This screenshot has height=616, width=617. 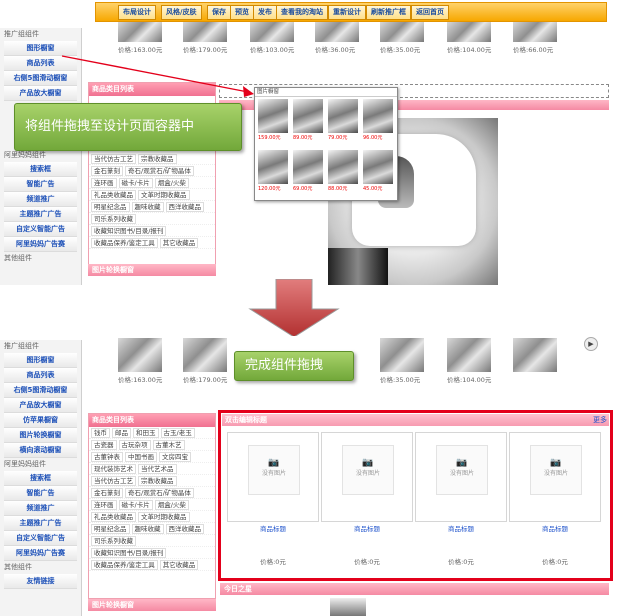 I want to click on component-item: 仿苹果橱窗, so click(x=40, y=420).